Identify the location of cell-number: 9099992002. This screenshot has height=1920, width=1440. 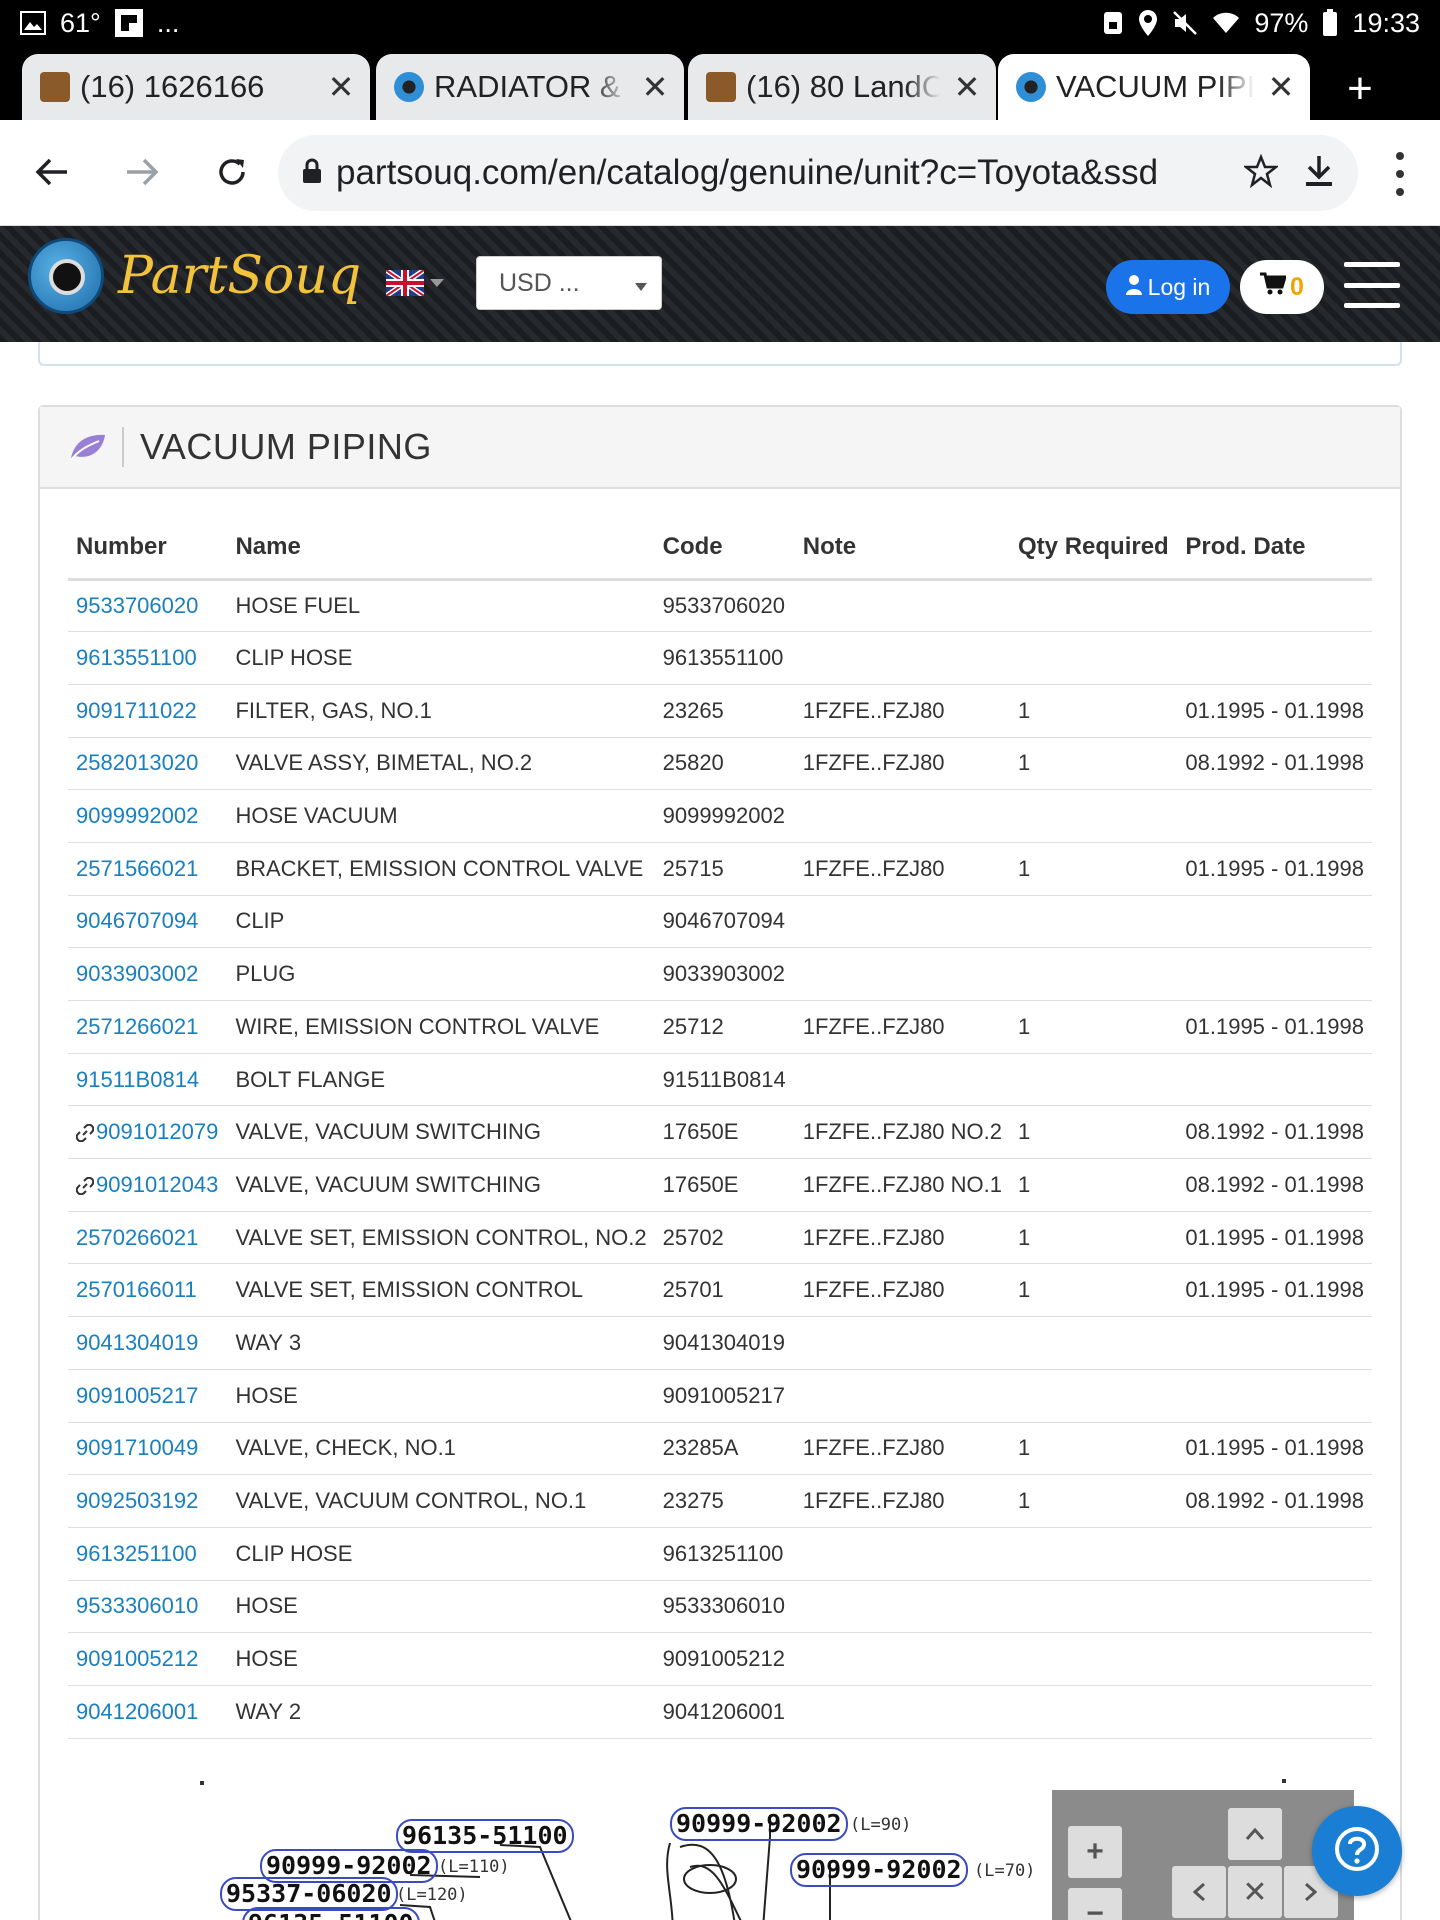
(148, 816).